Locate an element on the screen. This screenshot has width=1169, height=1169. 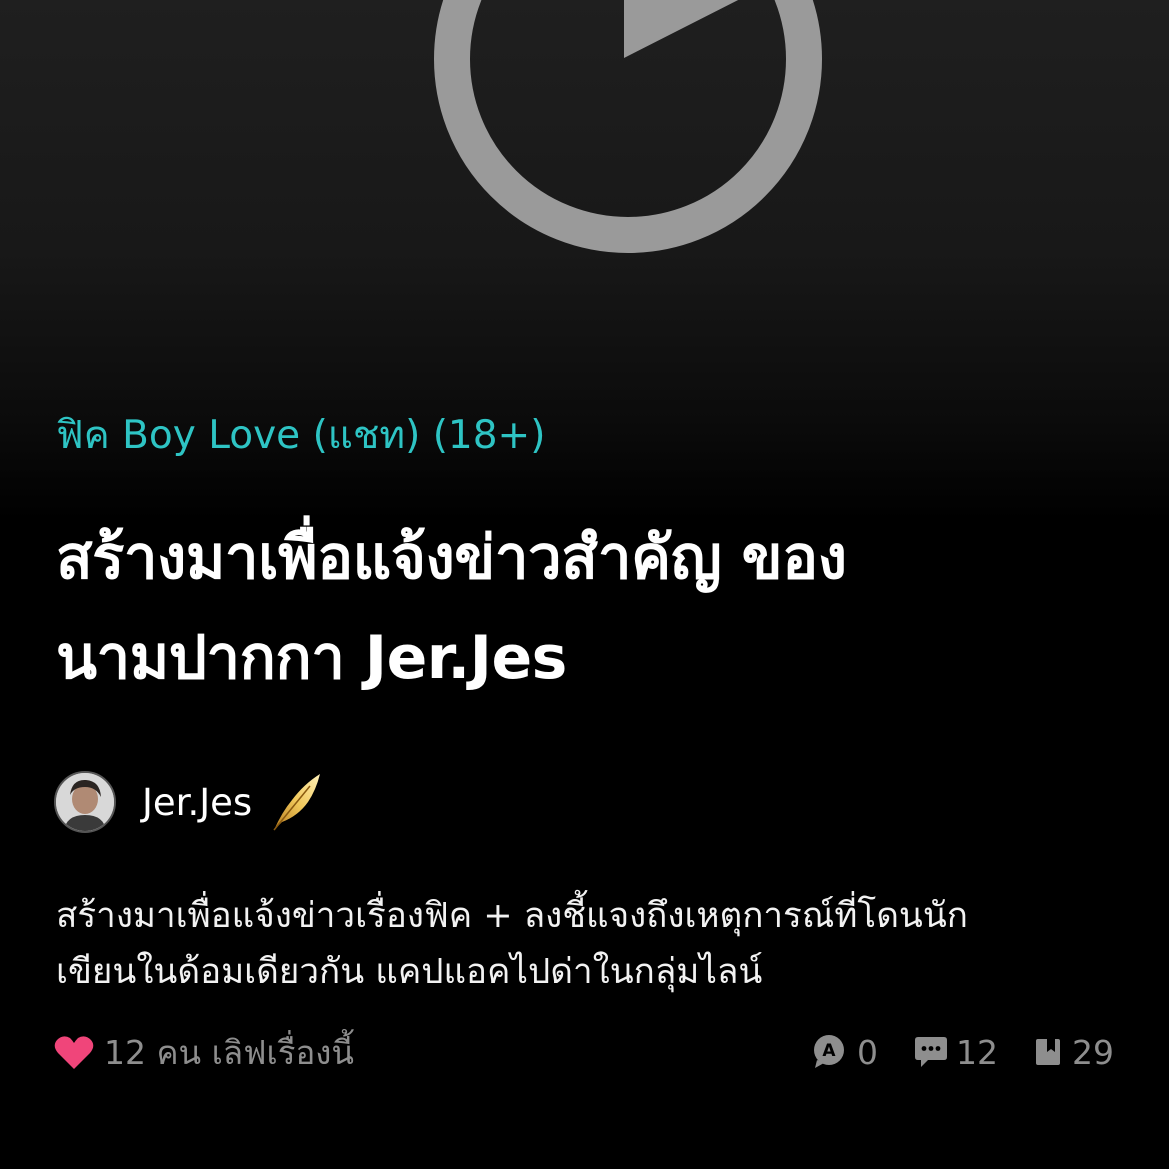
award-icon: A is located at coordinates (829, 1051).